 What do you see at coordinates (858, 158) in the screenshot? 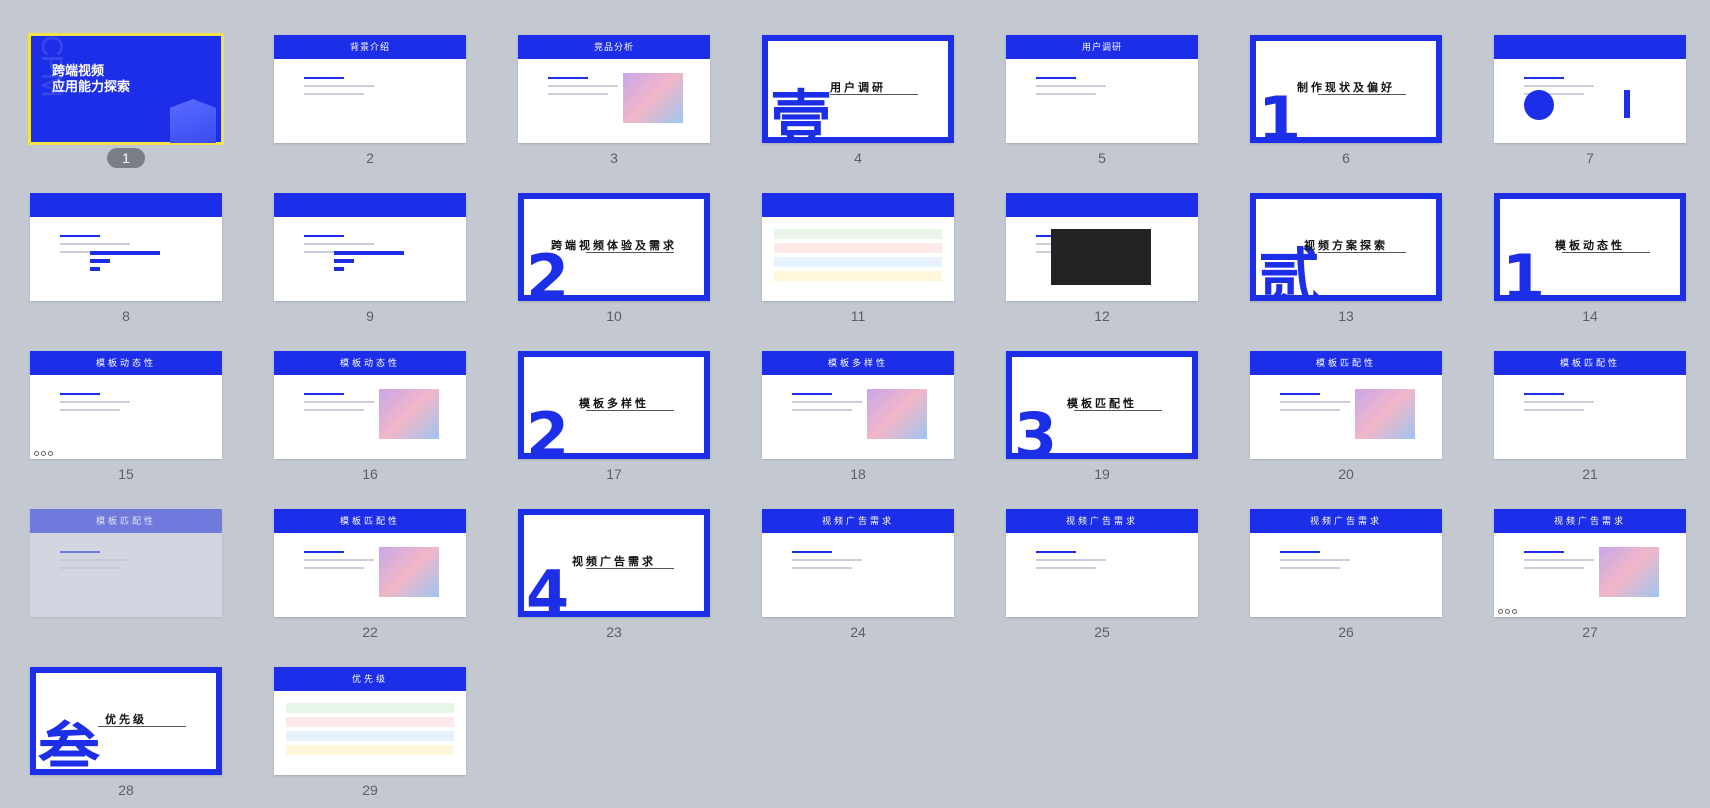
I see `slide-number-label: 4` at bounding box center [858, 158].